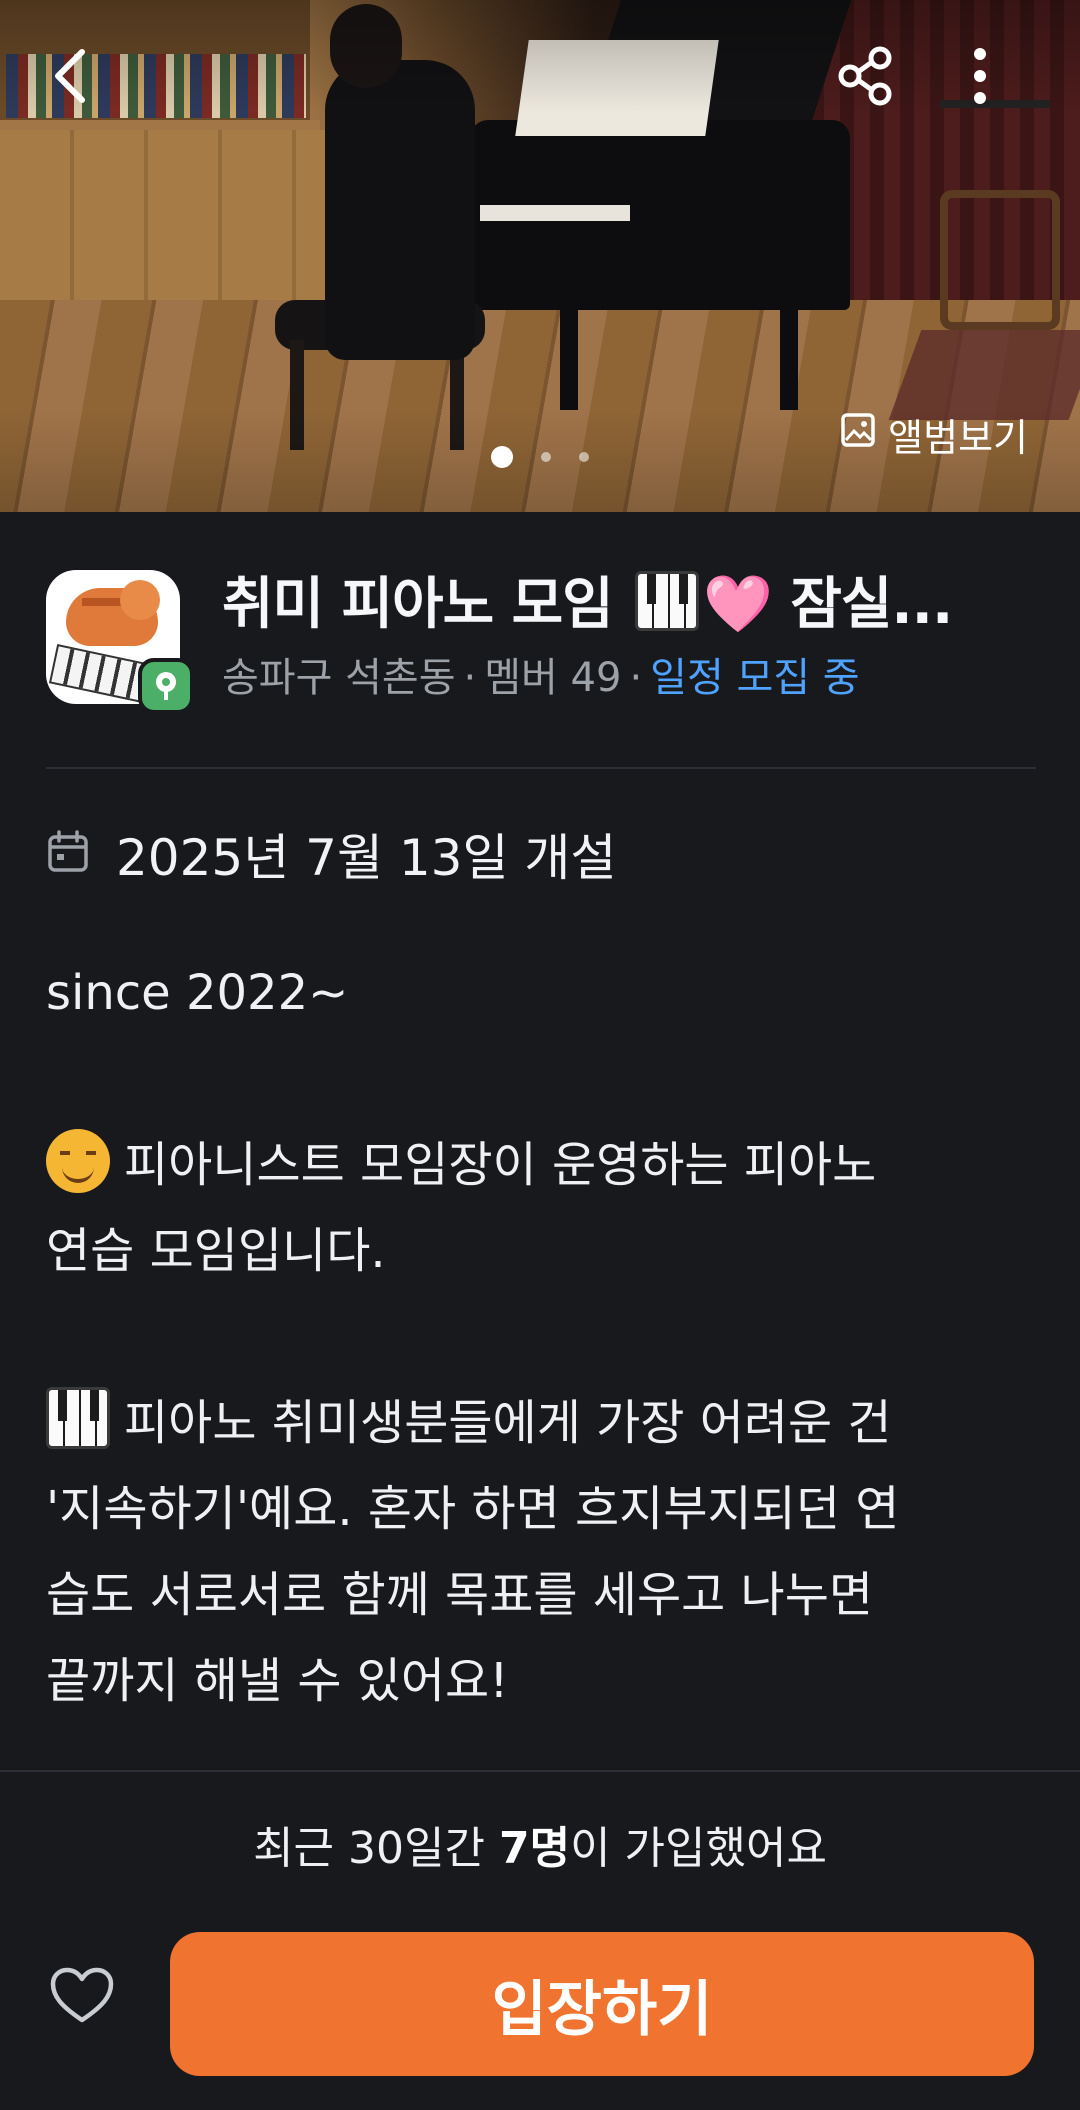 Image resolution: width=1080 pixels, height=2110 pixels. I want to click on album-view-button: 앨범보기, so click(934, 434).